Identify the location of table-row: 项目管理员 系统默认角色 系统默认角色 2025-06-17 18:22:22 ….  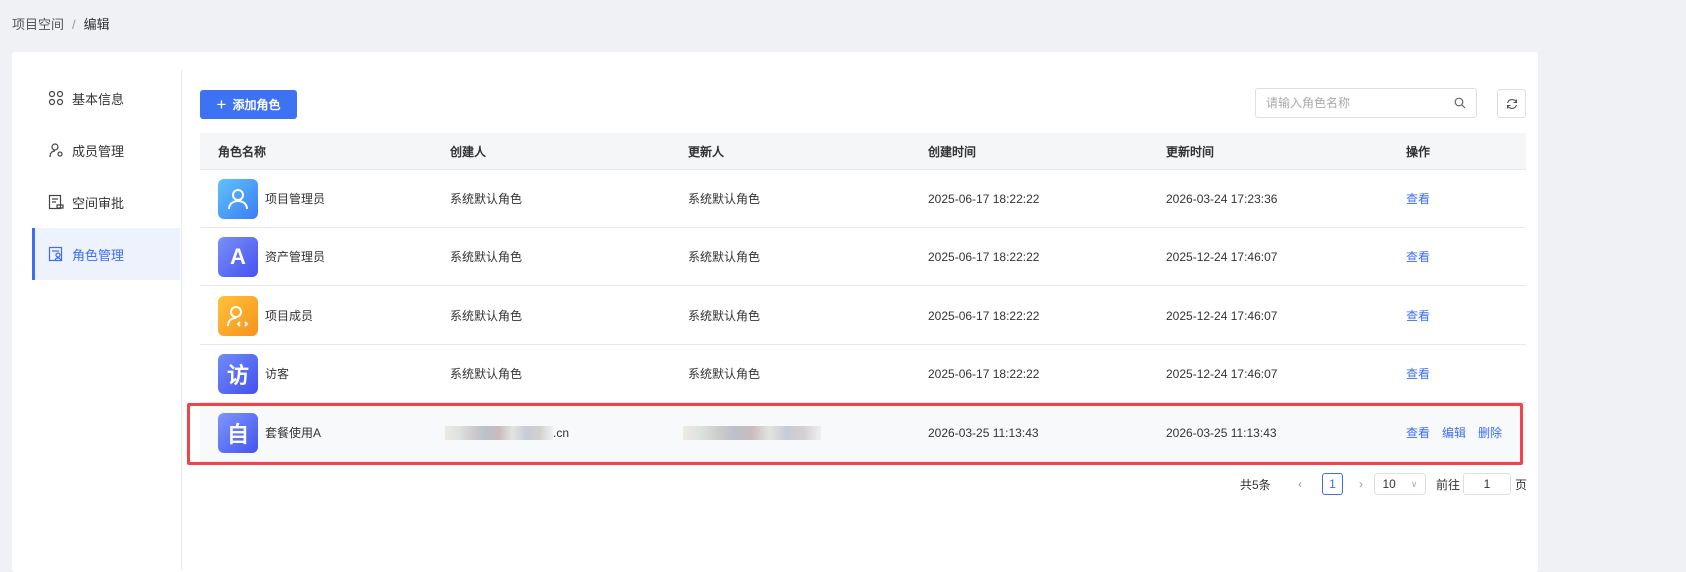
(863, 199).